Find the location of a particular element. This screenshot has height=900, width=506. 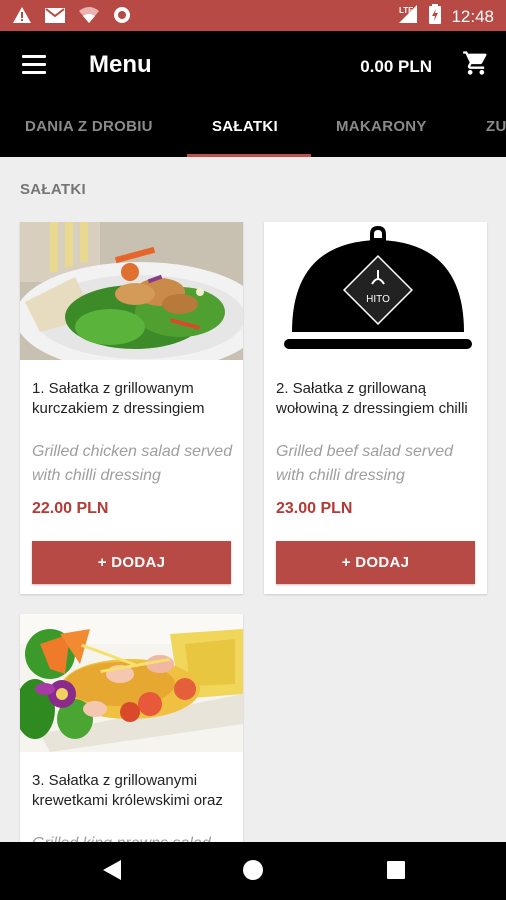

tab-salatki: SAŁATKI is located at coordinates (245, 126).